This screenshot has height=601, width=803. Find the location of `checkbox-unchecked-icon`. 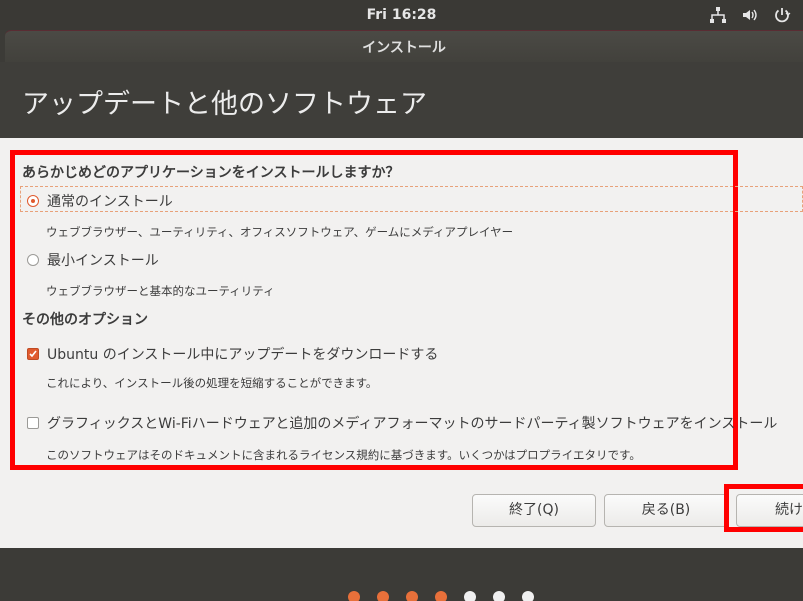

checkbox-unchecked-icon is located at coordinates (33, 423).